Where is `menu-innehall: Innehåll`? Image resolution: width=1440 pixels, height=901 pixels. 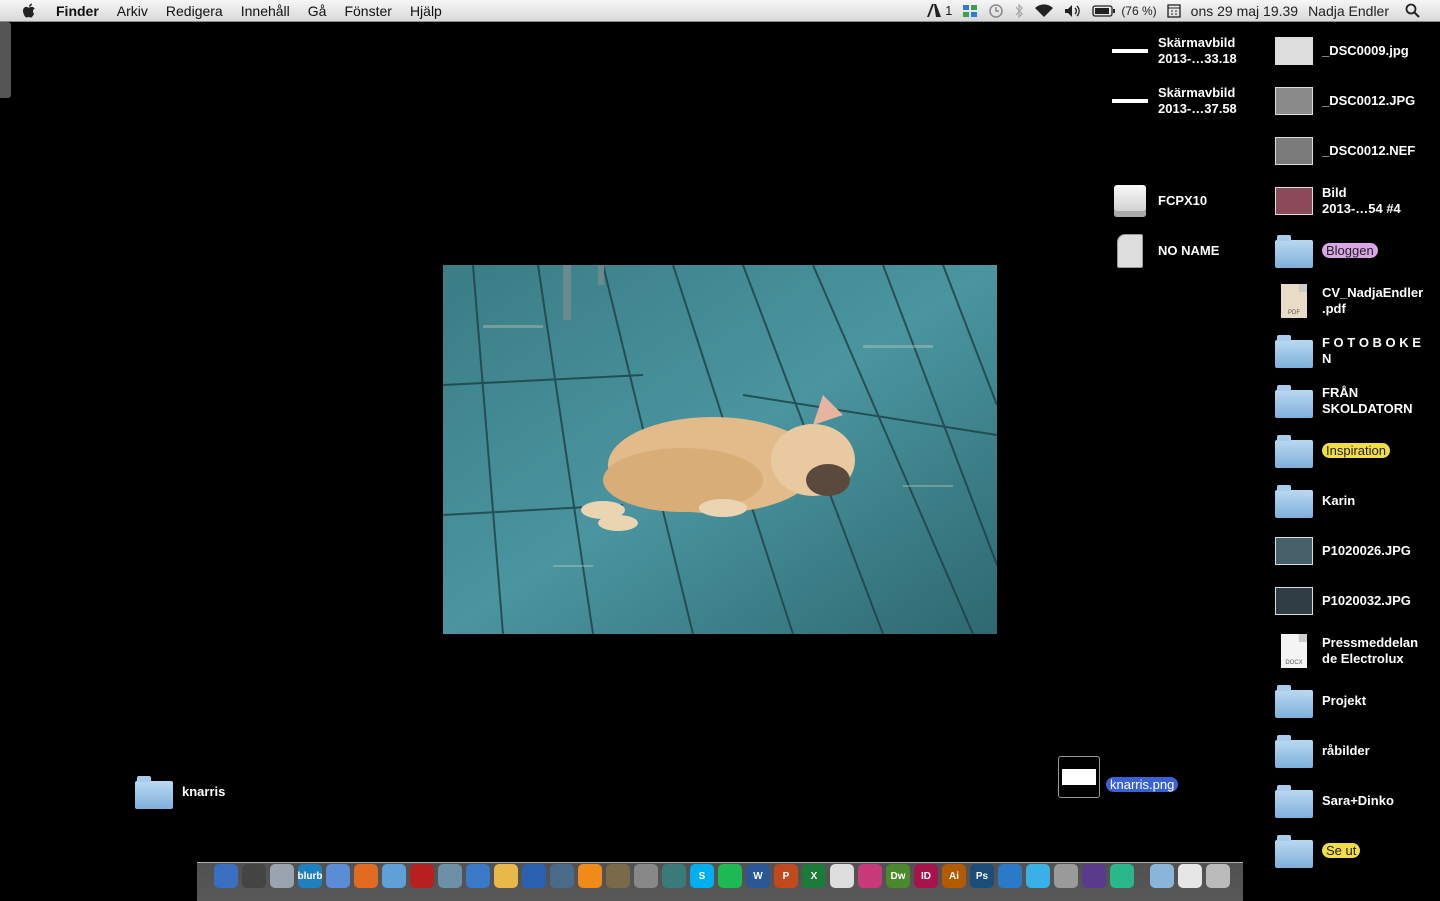
menu-innehall: Innehåll is located at coordinates (265, 11).